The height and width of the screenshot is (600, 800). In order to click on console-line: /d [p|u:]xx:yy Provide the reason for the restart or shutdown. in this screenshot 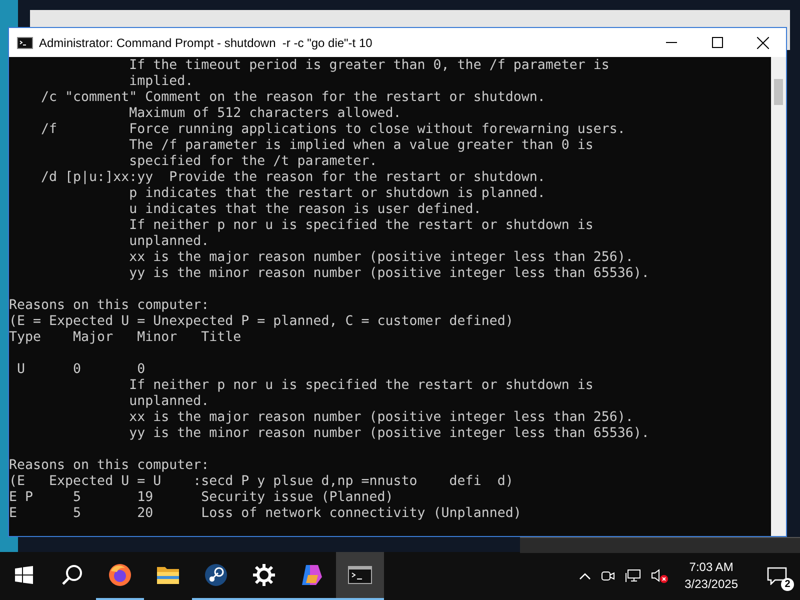, I will do `click(293, 178)`.